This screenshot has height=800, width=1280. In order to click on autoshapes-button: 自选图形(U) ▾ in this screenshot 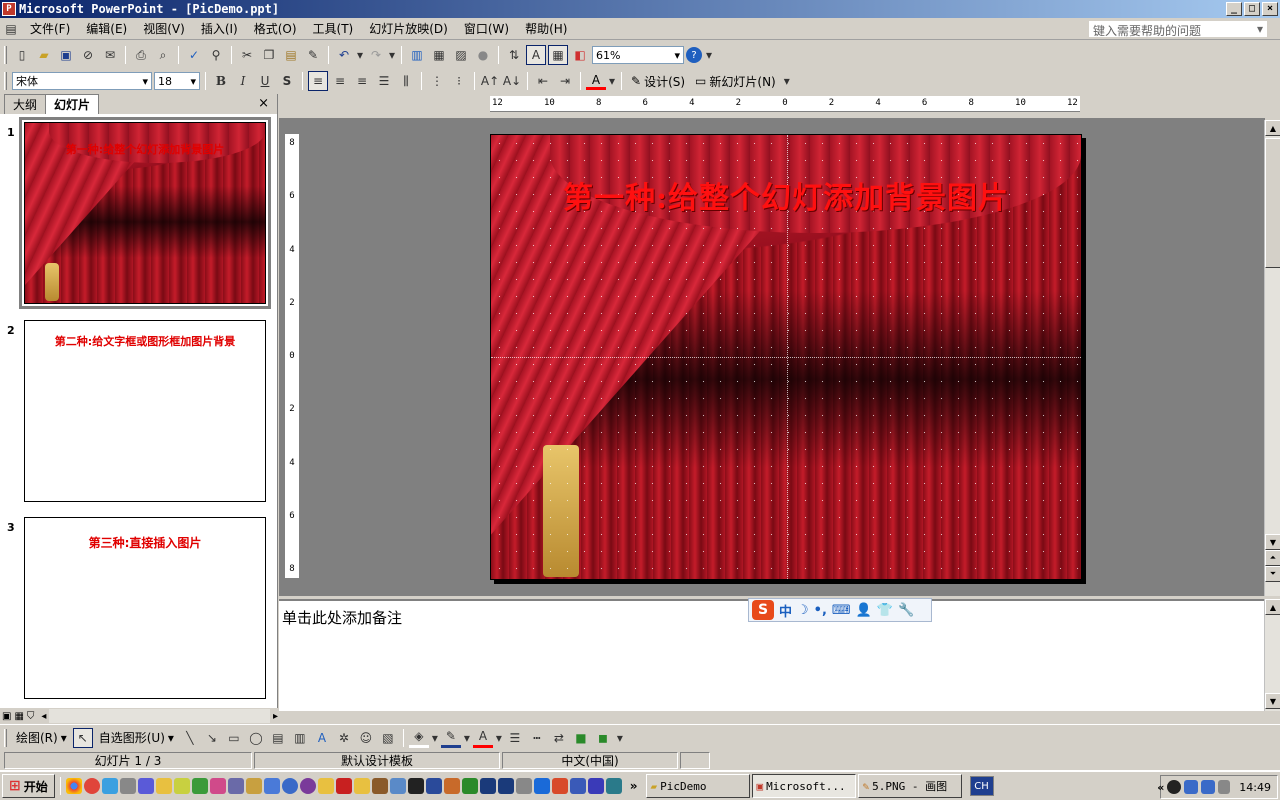, I will do `click(136, 737)`.